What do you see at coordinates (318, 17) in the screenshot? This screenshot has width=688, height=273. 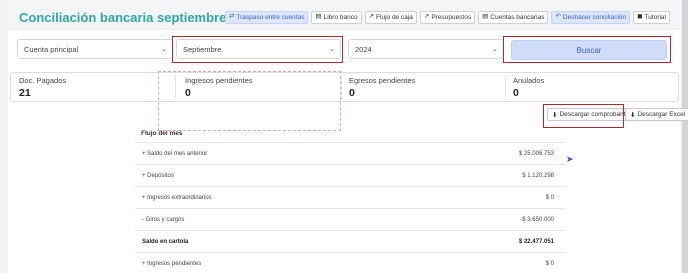 I see `book-icon: ▤` at bounding box center [318, 17].